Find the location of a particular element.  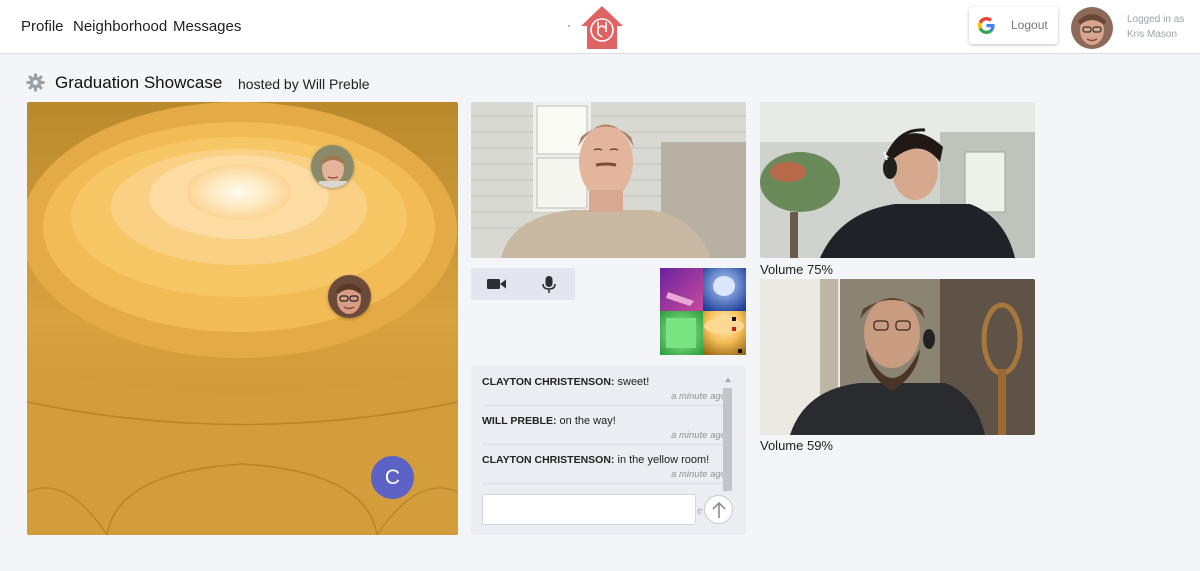

user-avatar is located at coordinates (1092, 28).